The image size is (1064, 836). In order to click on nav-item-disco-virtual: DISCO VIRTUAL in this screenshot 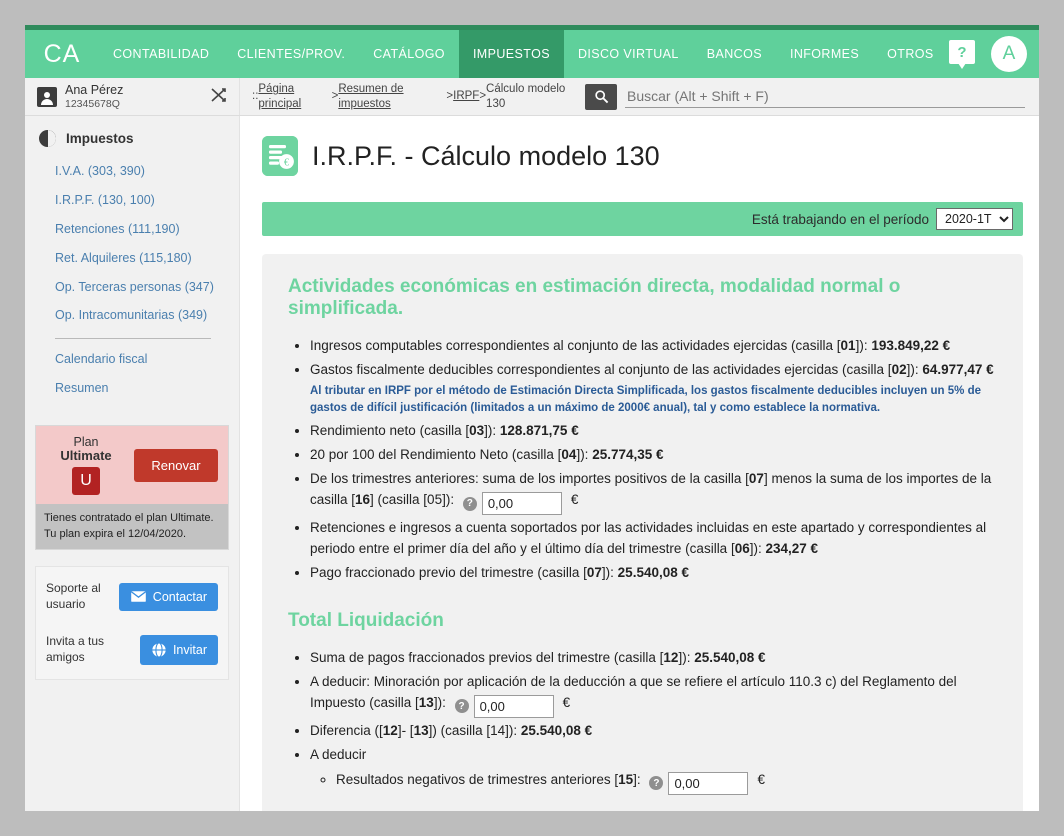, I will do `click(628, 54)`.